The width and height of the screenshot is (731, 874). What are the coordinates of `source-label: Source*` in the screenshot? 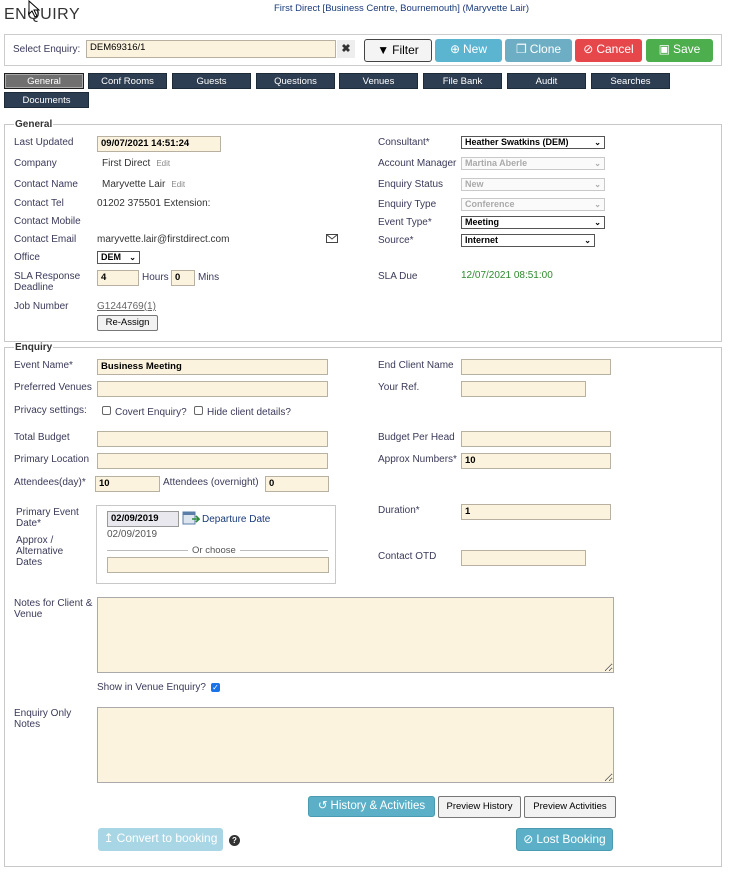 It's located at (396, 240).